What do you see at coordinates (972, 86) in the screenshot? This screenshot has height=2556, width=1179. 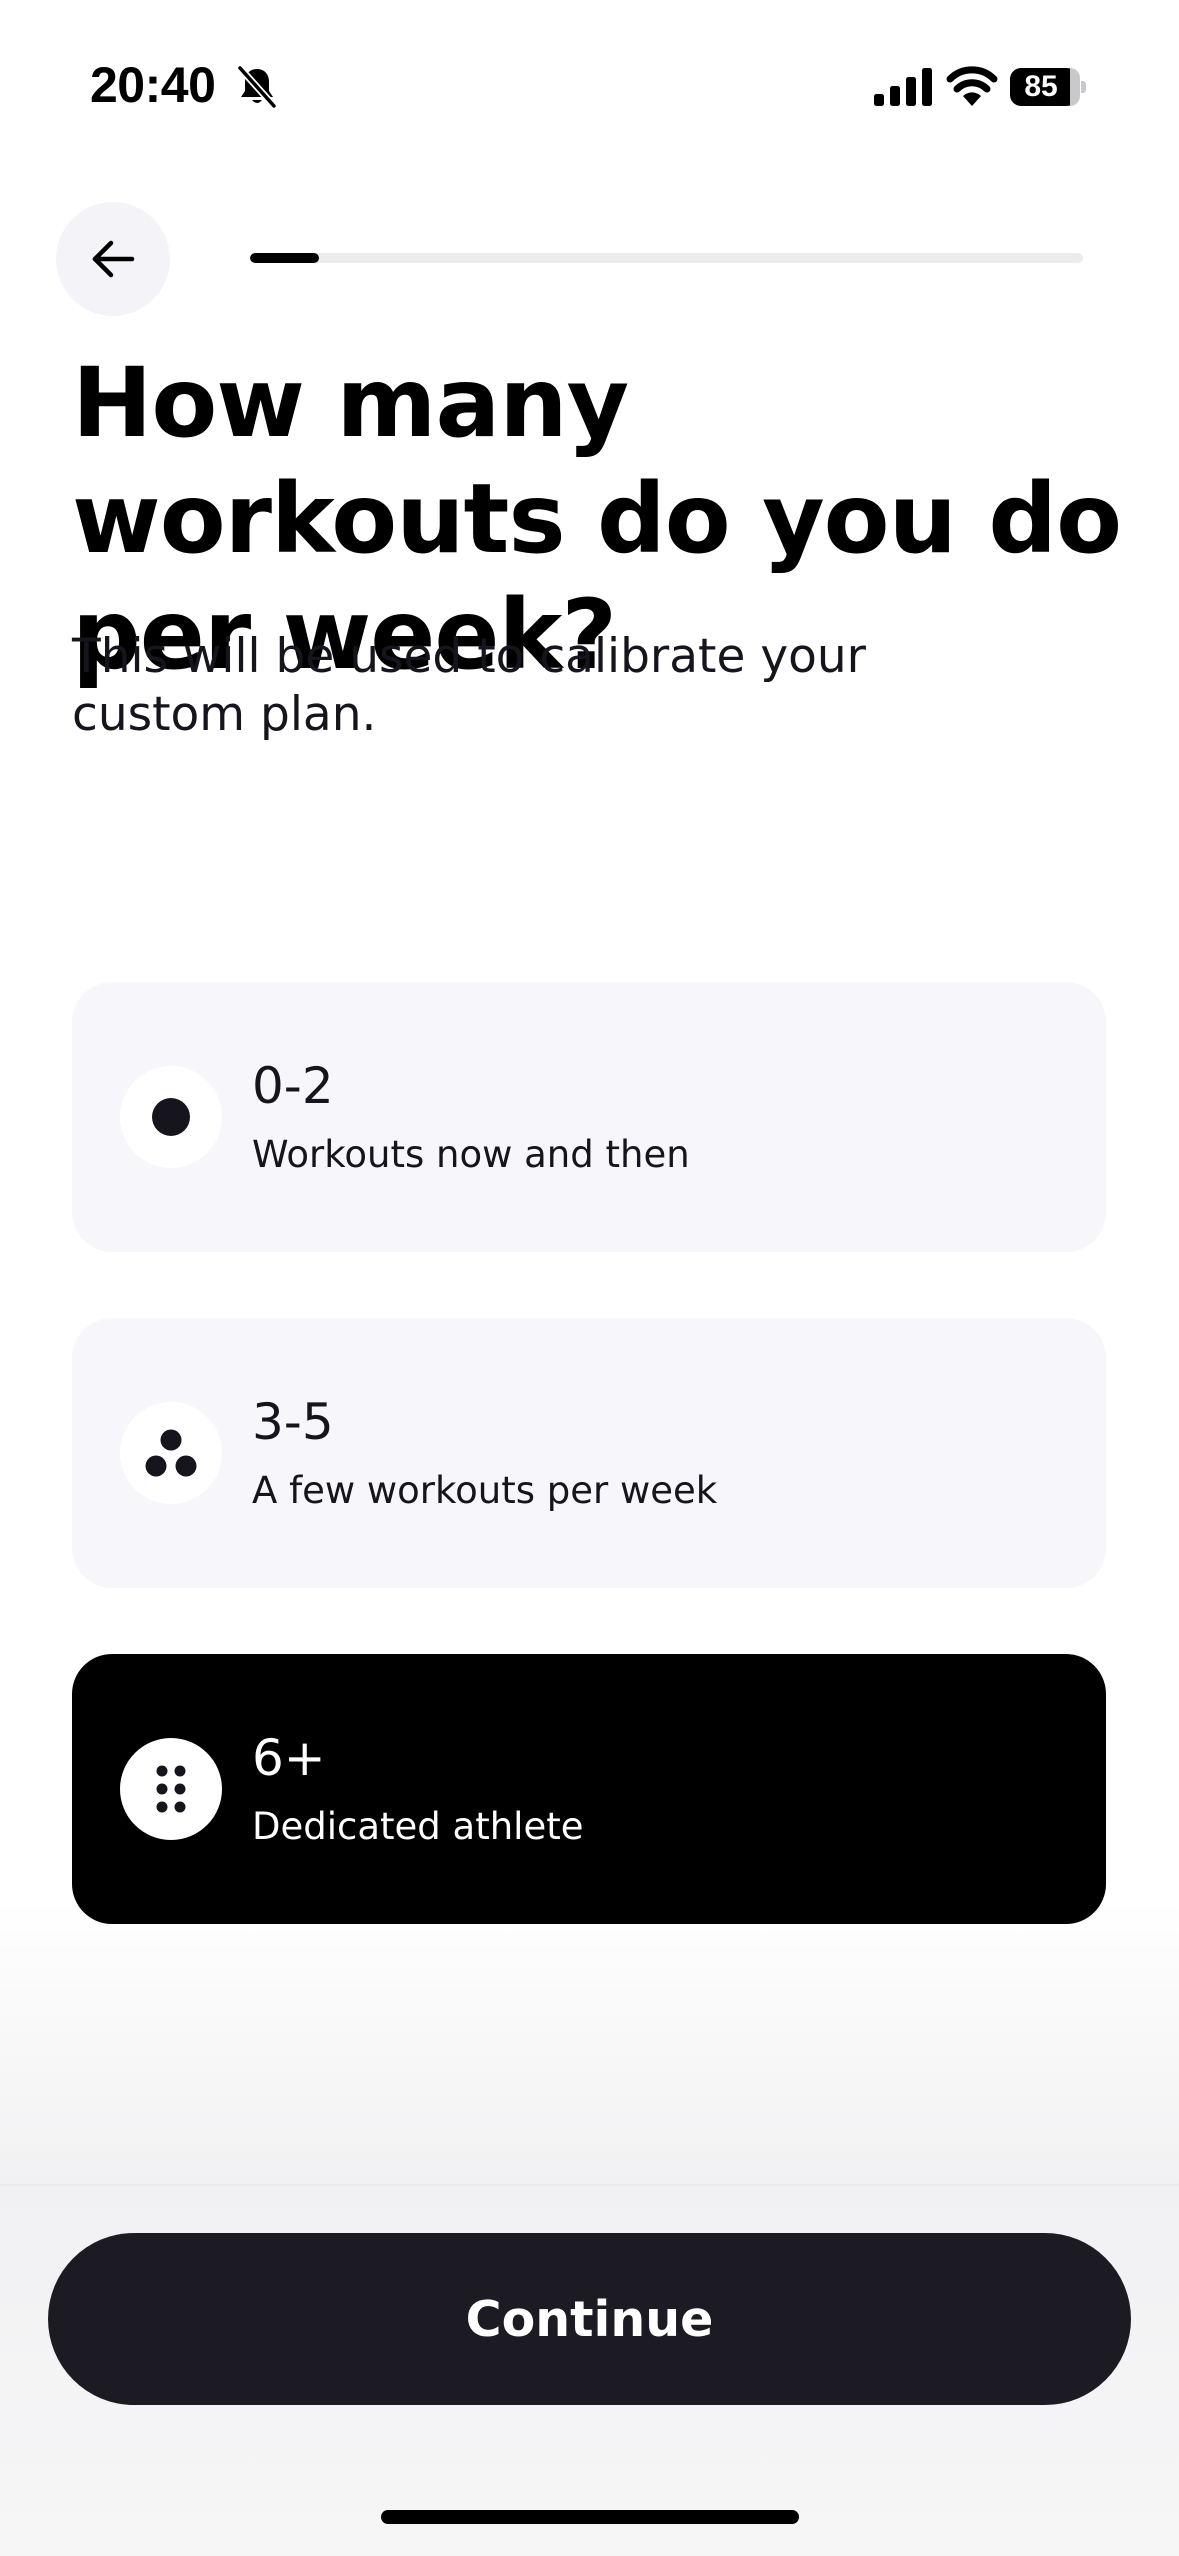 I see `wifi-icon` at bounding box center [972, 86].